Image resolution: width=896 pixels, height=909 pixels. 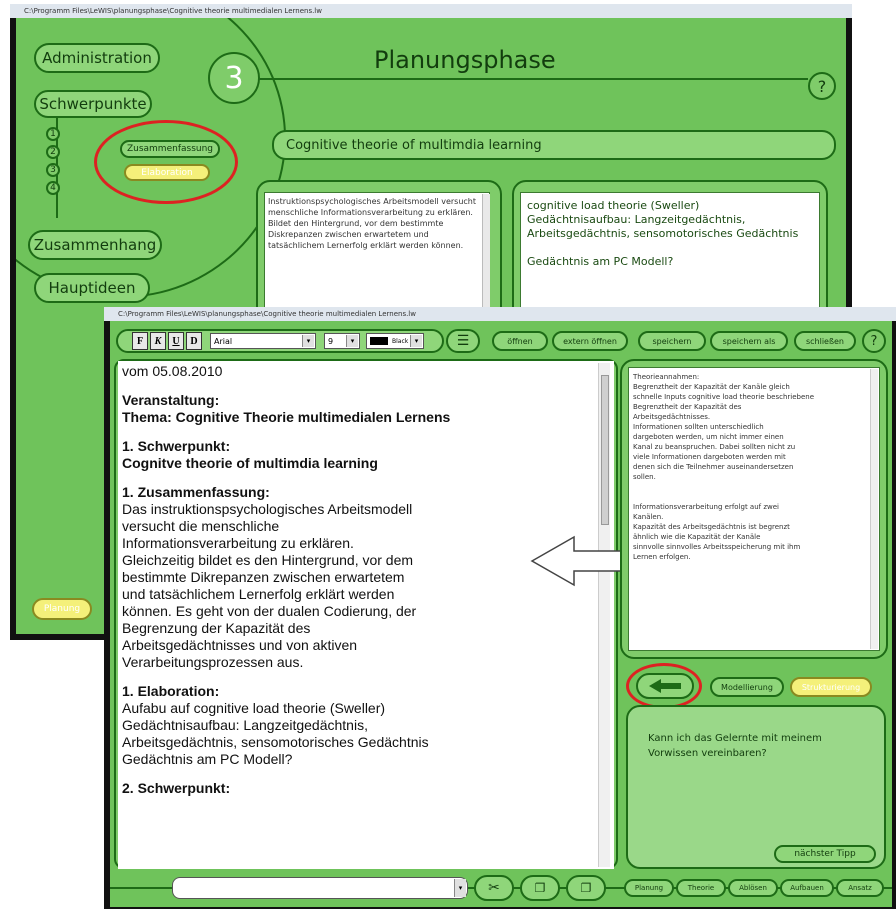 I want to click on naechster-tipp-button: nächster Tipp, so click(x=825, y=854).